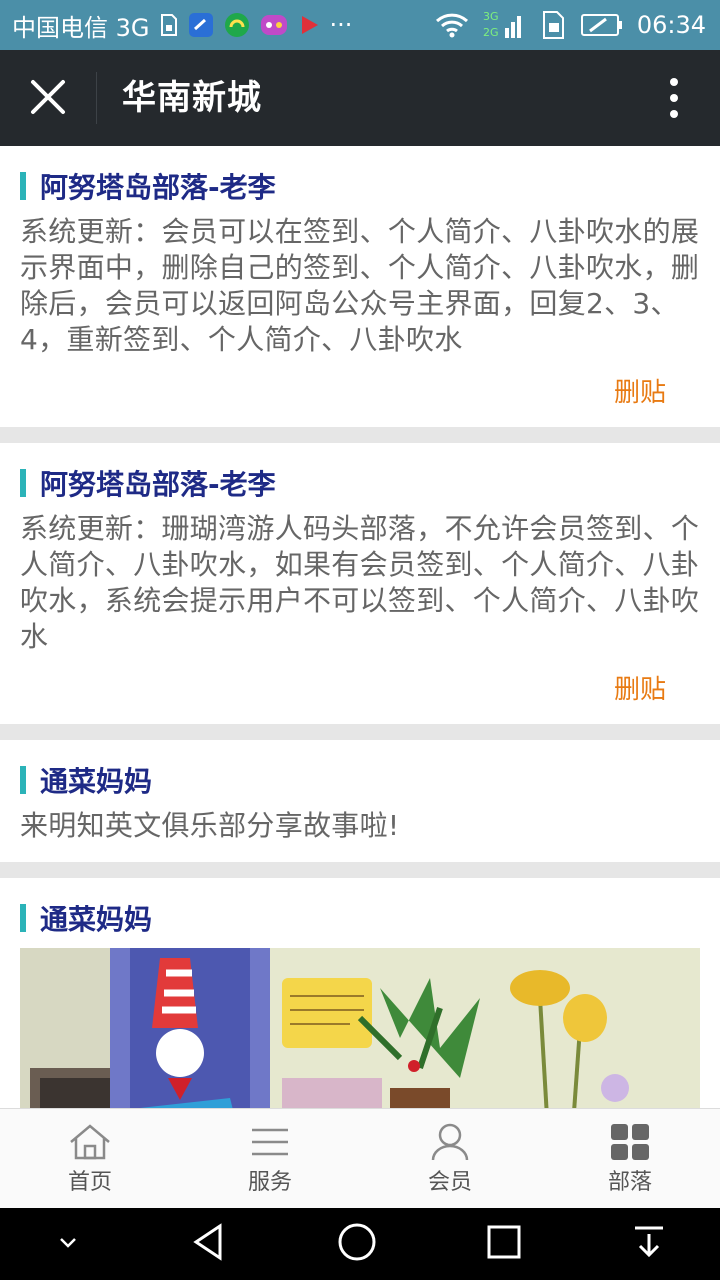 The width and height of the screenshot is (720, 1280). I want to click on nav-members: 会员, so click(450, 1159).